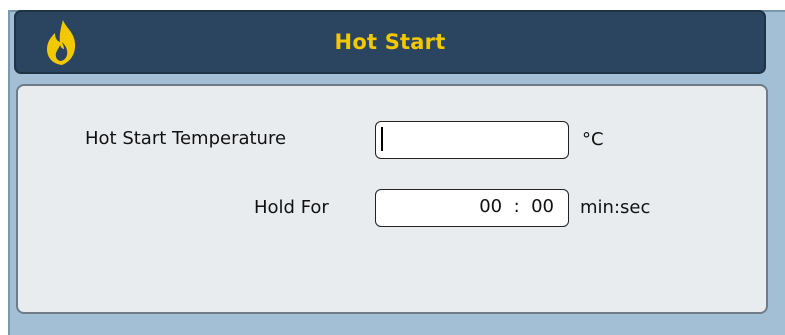  Describe the element at coordinates (472, 208) in the screenshot. I see `hold-for-time-input: 00` at that location.